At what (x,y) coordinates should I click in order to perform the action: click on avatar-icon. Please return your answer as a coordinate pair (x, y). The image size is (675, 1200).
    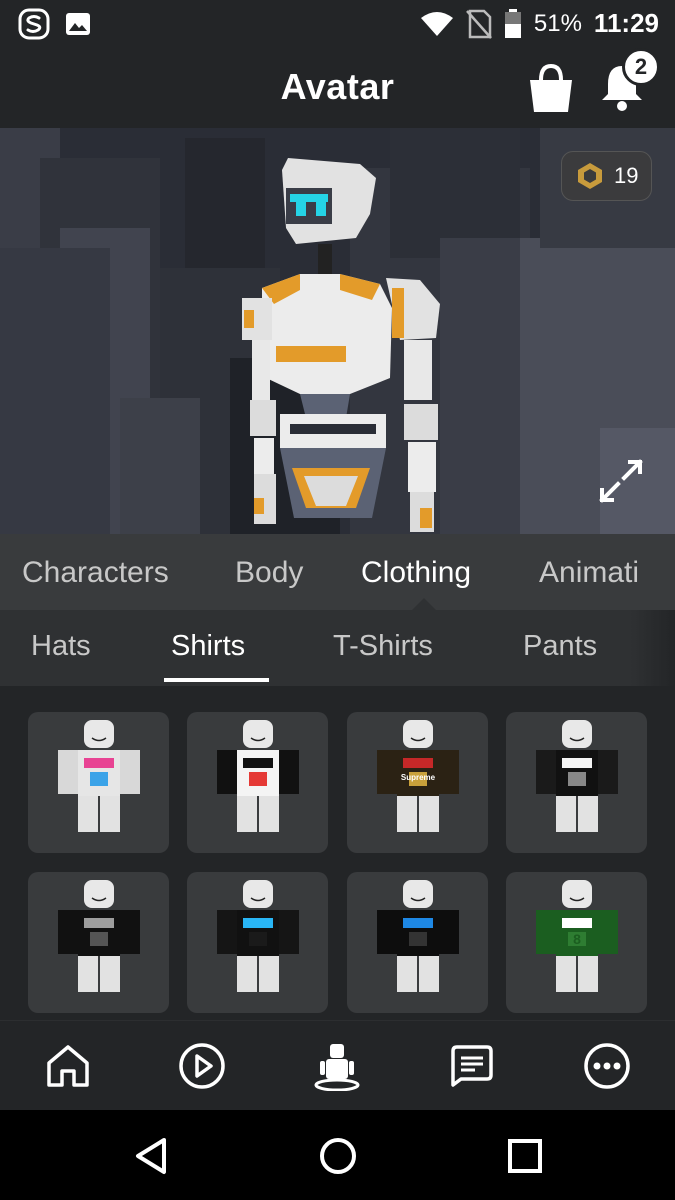
    Looking at the image, I should click on (337, 1068).